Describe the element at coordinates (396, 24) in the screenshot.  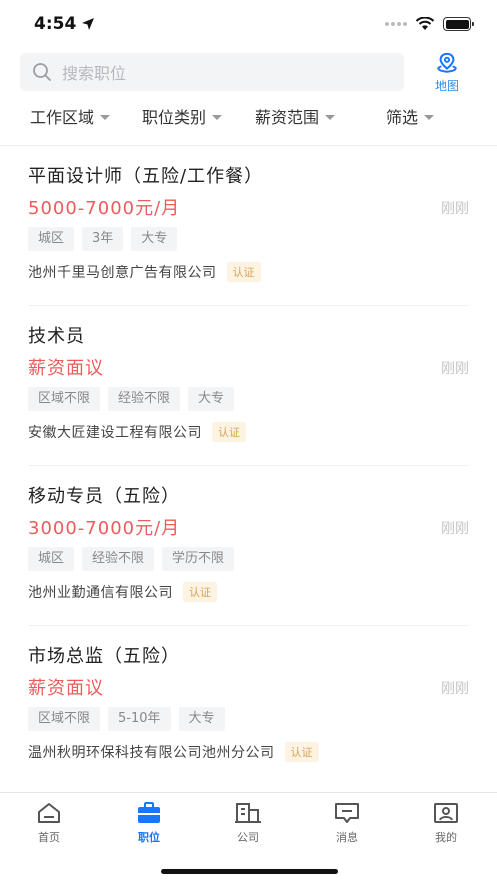
I see `cellular-signal-icon` at that location.